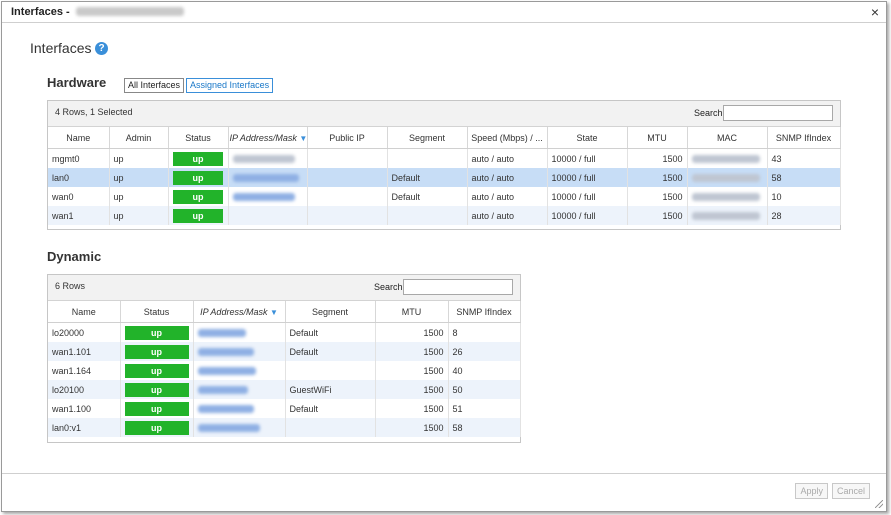 Image resolution: width=891 pixels, height=515 pixels. Describe the element at coordinates (154, 85) in the screenshot. I see `tab-all-interfaces: All Interfaces` at that location.